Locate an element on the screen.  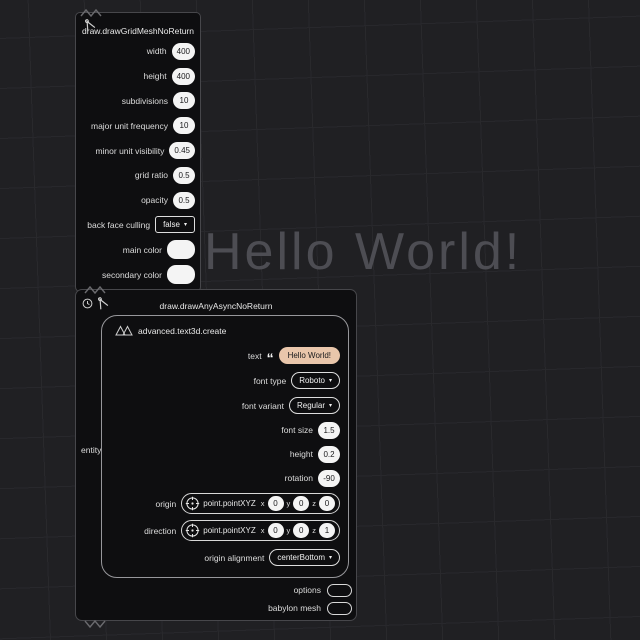
options-input-slot is located at coordinates (339, 590).